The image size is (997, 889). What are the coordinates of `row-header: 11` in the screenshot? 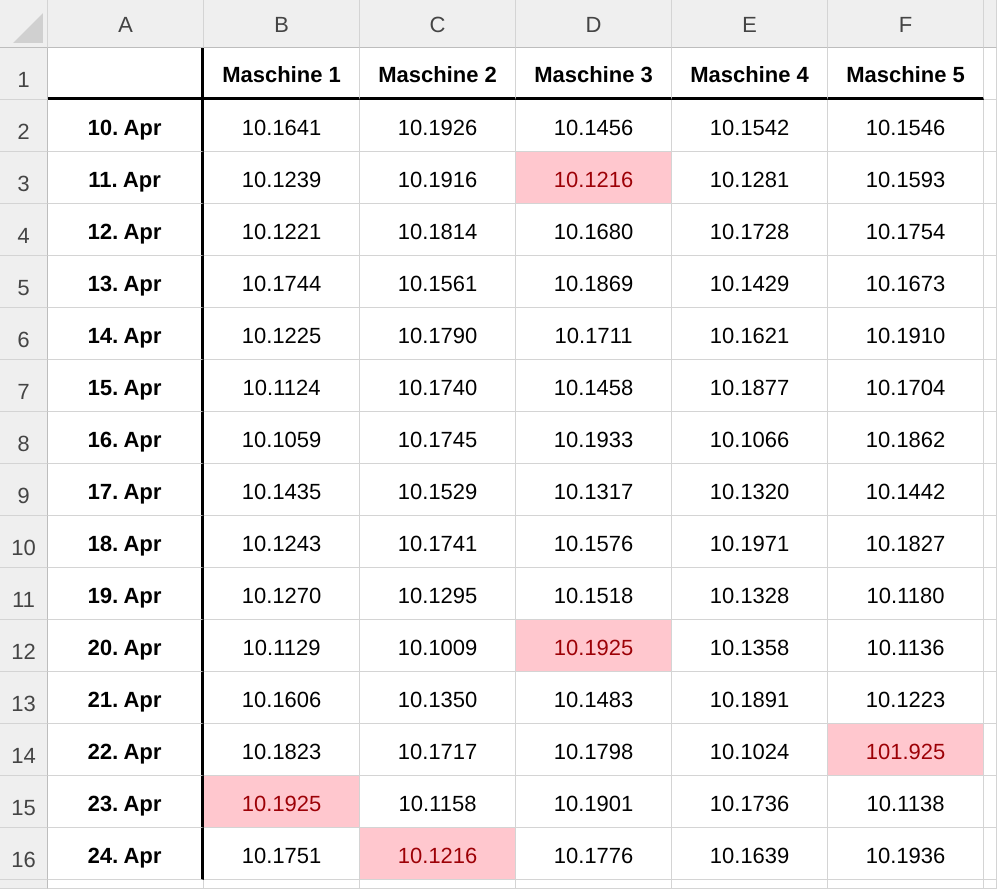 It's located at (24, 594).